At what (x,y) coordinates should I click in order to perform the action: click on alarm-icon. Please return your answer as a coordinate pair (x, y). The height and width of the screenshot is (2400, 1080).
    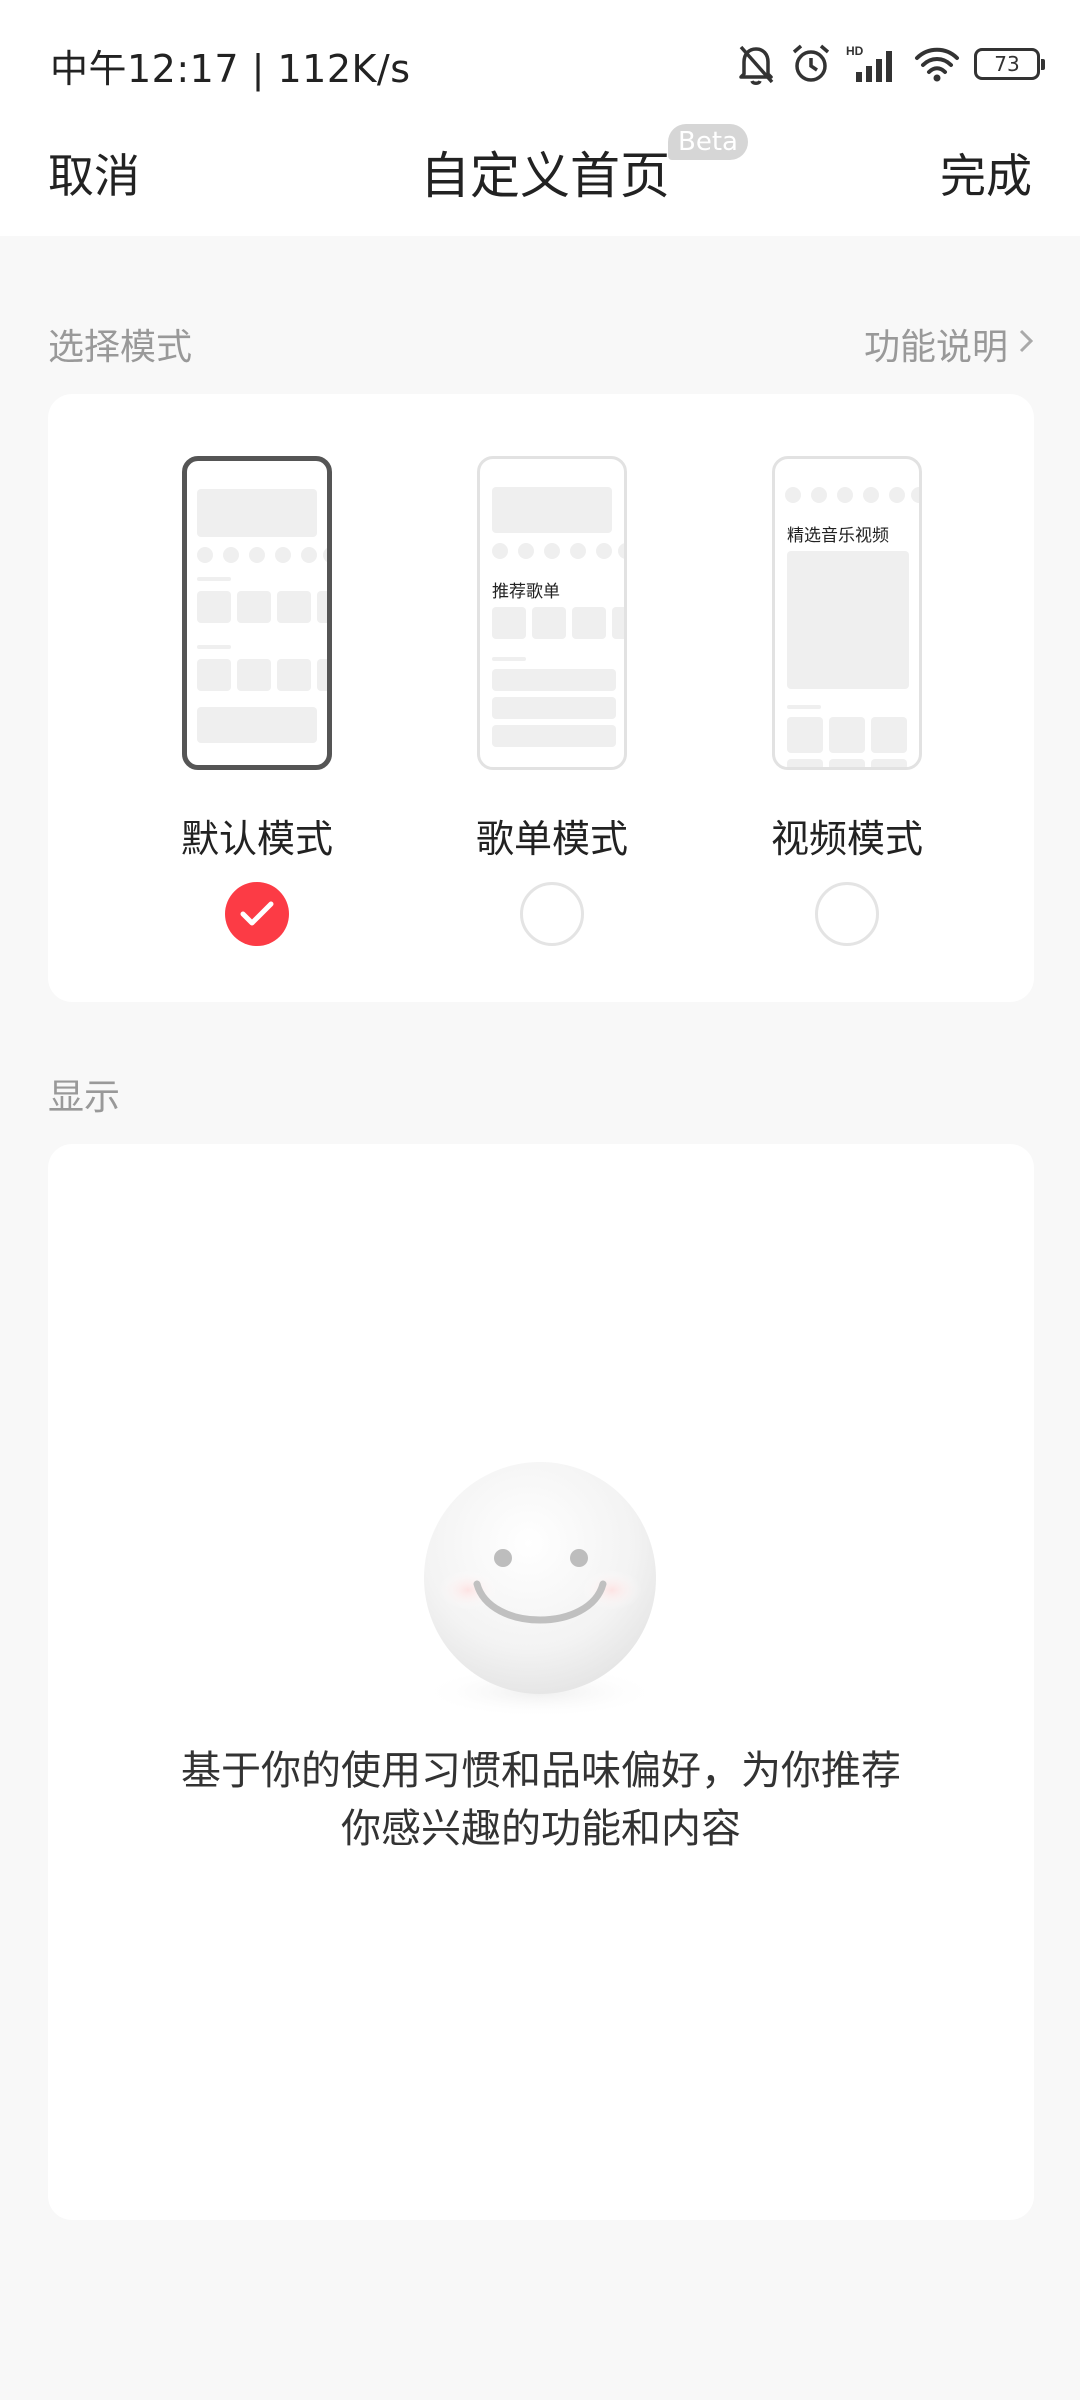
    Looking at the image, I should click on (811, 64).